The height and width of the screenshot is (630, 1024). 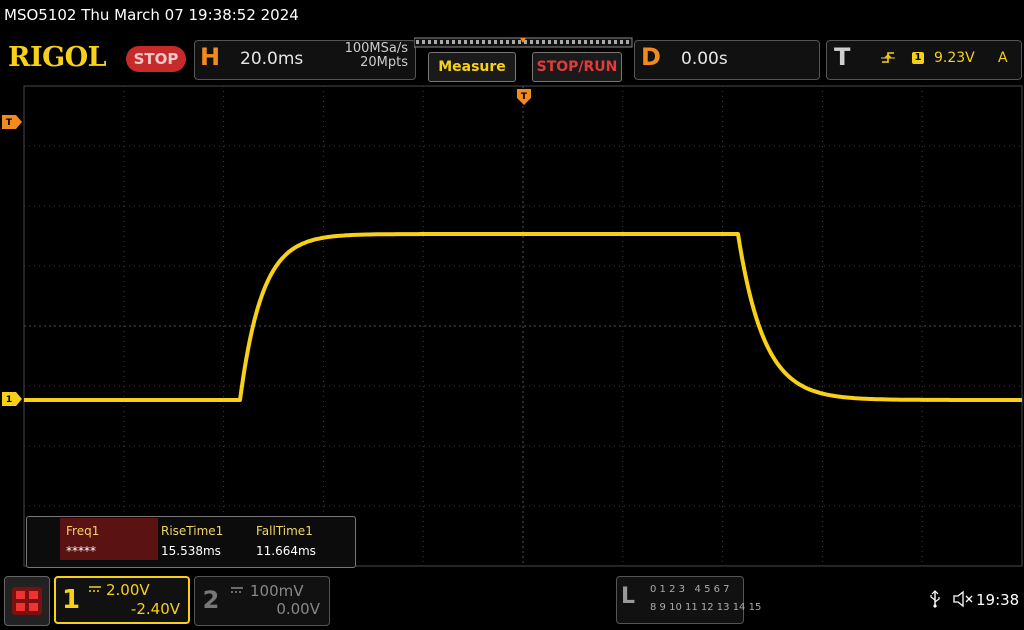 I want to click on memory-position-bar, so click(x=524, y=43).